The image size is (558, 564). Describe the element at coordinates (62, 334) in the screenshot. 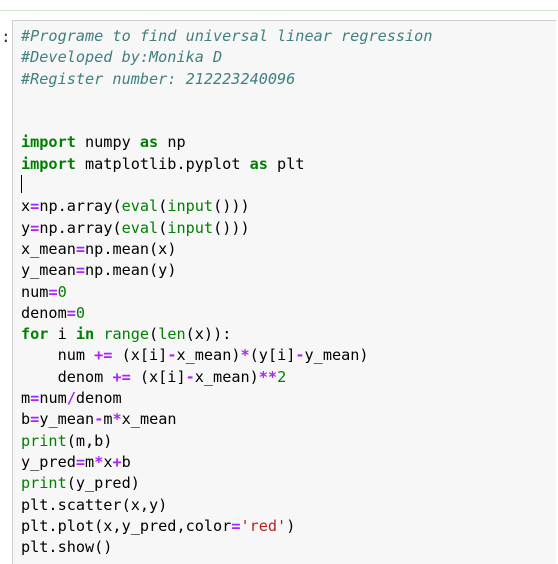

I see `code-token: i` at that location.